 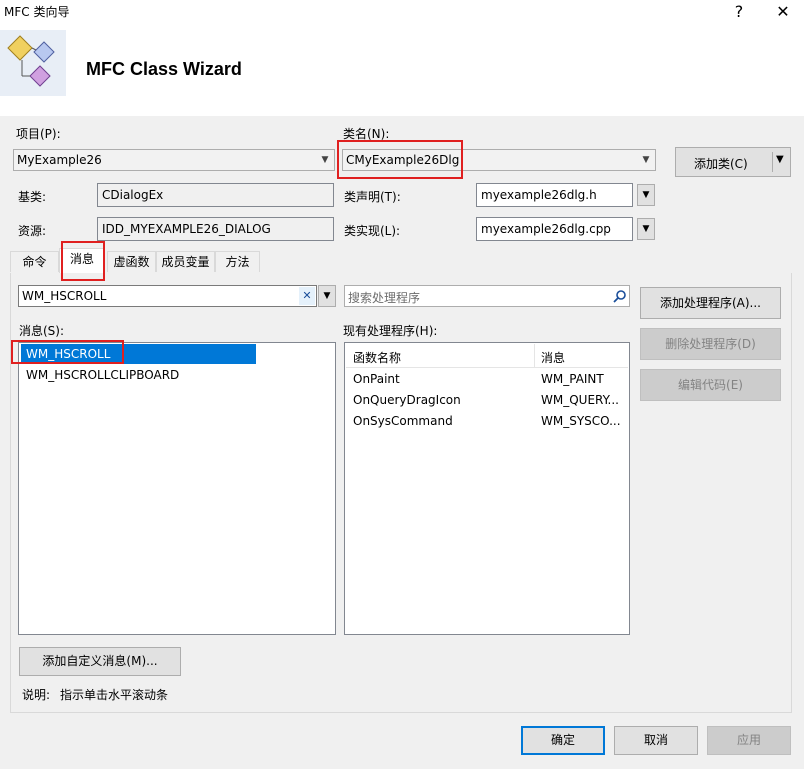 I want to click on project-combo: MyExample26 ▼, so click(x=174, y=160).